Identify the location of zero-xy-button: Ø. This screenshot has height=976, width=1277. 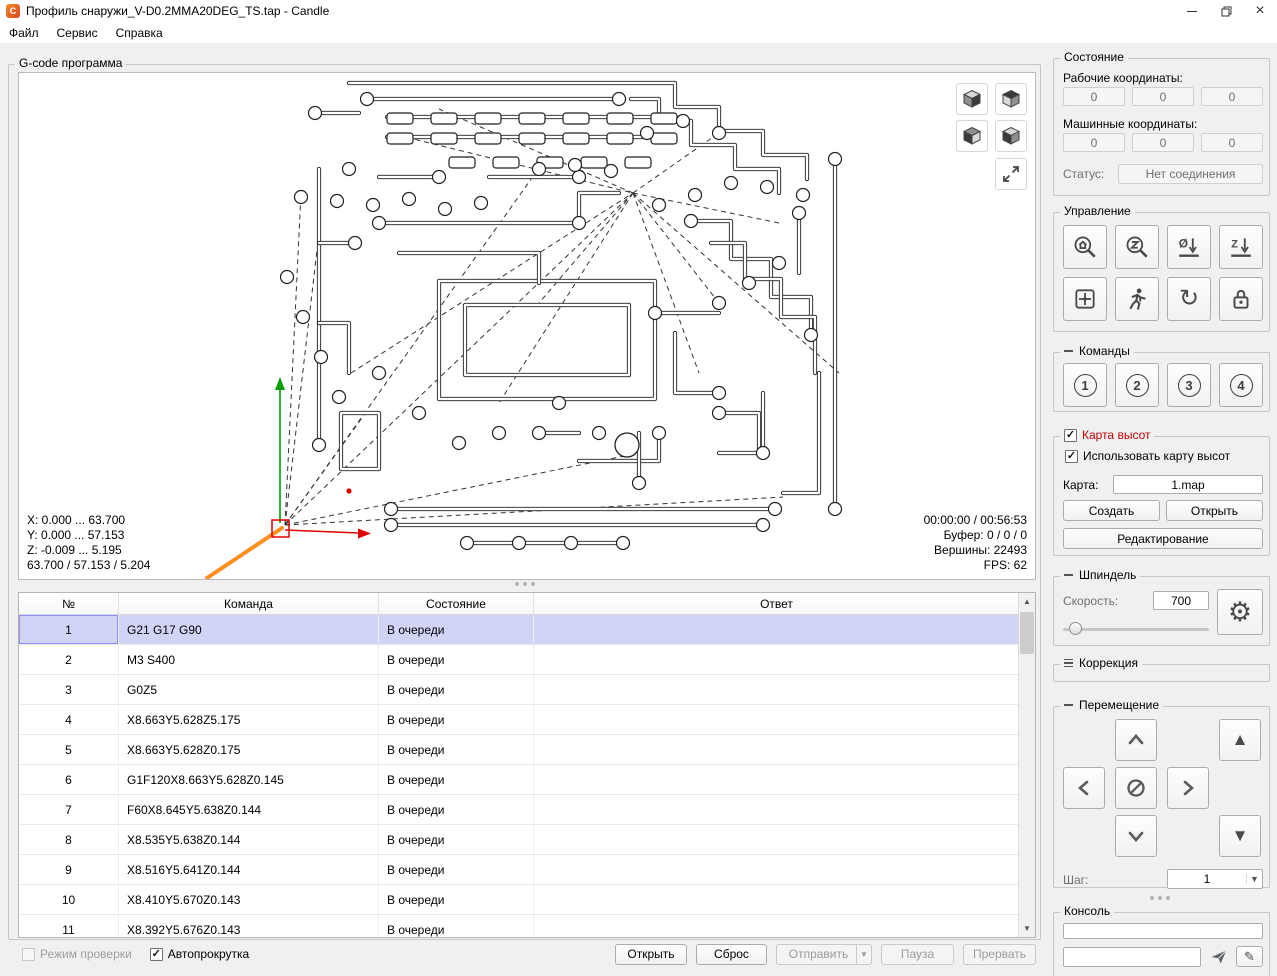
(1189, 247).